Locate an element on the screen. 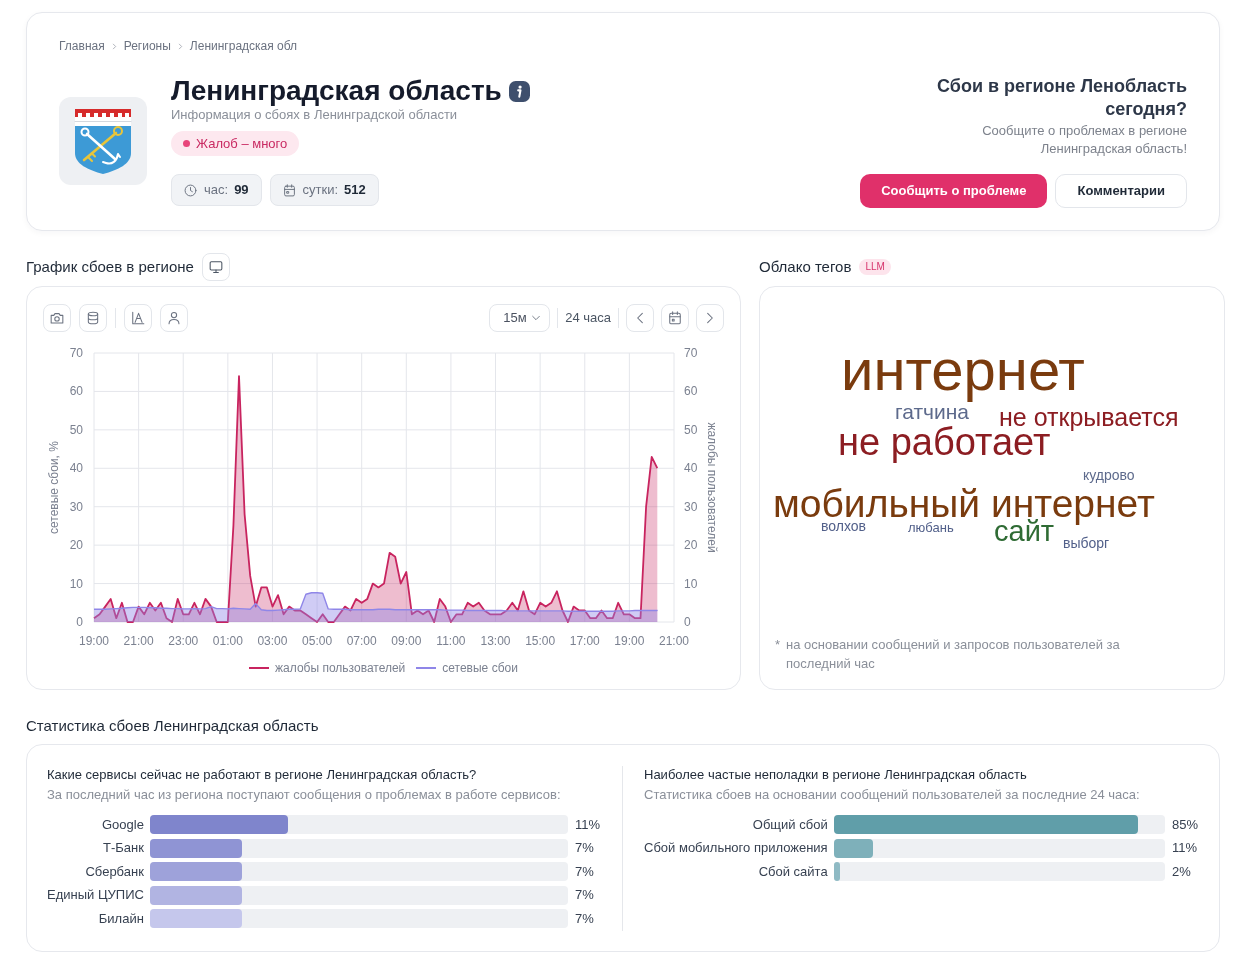  stats-subheading: За последний час из региона поступают сообщения о проблемах в работе сервисов: is located at coordinates (304, 795).